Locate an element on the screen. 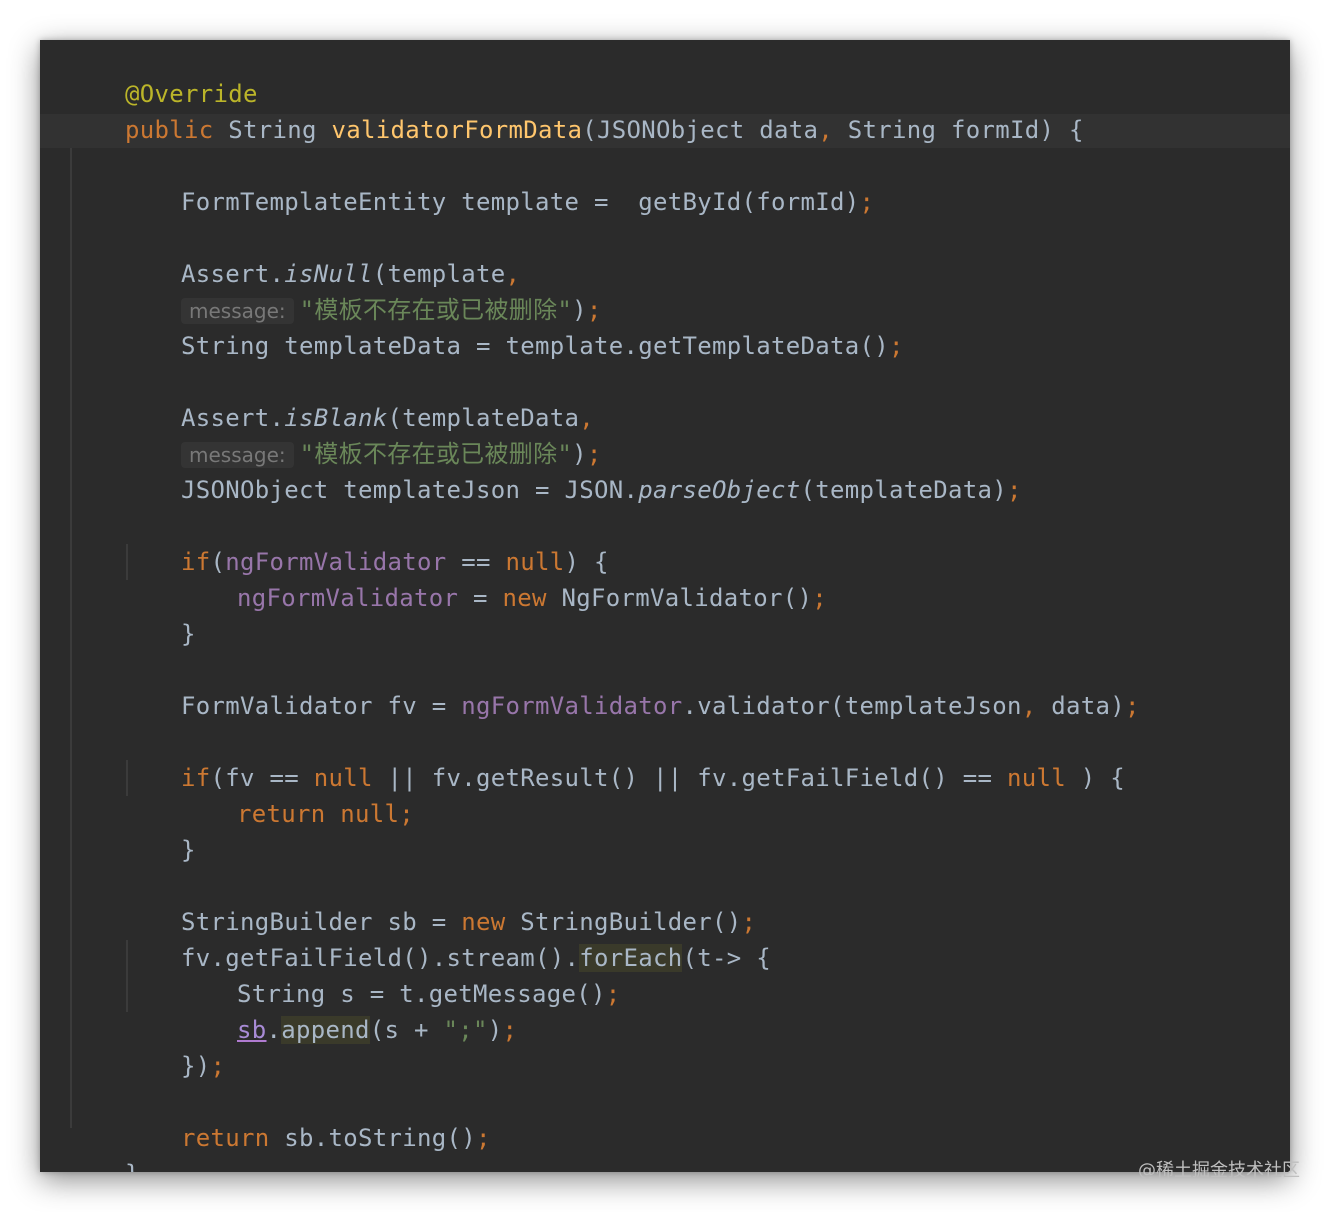 The image size is (1330, 1212). return-value: sb.toString() is located at coordinates (372, 1138).